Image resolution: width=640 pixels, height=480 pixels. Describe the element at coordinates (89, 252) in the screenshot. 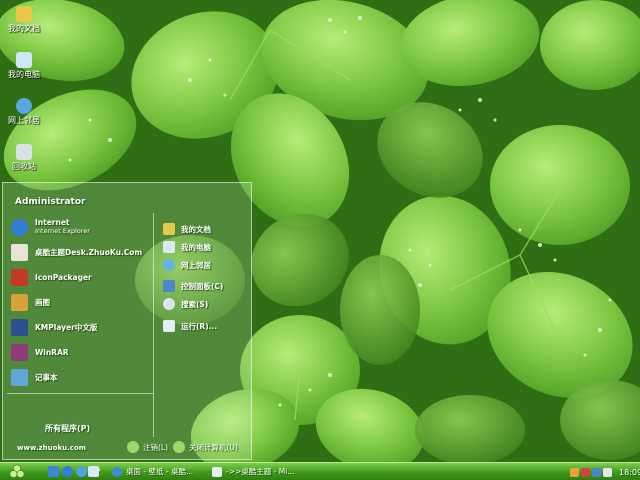

I see `program-label: 桌酷主题Desk.ZhuoKu.Com` at that location.